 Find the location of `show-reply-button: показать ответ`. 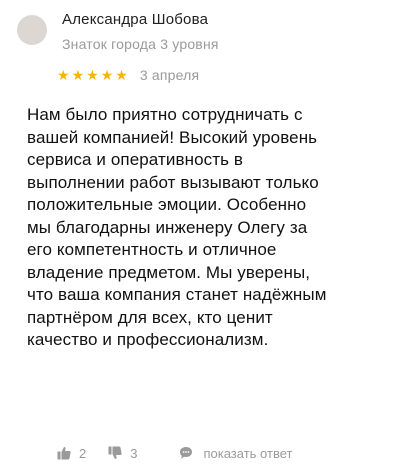

show-reply-button: показать ответ is located at coordinates (235, 453).